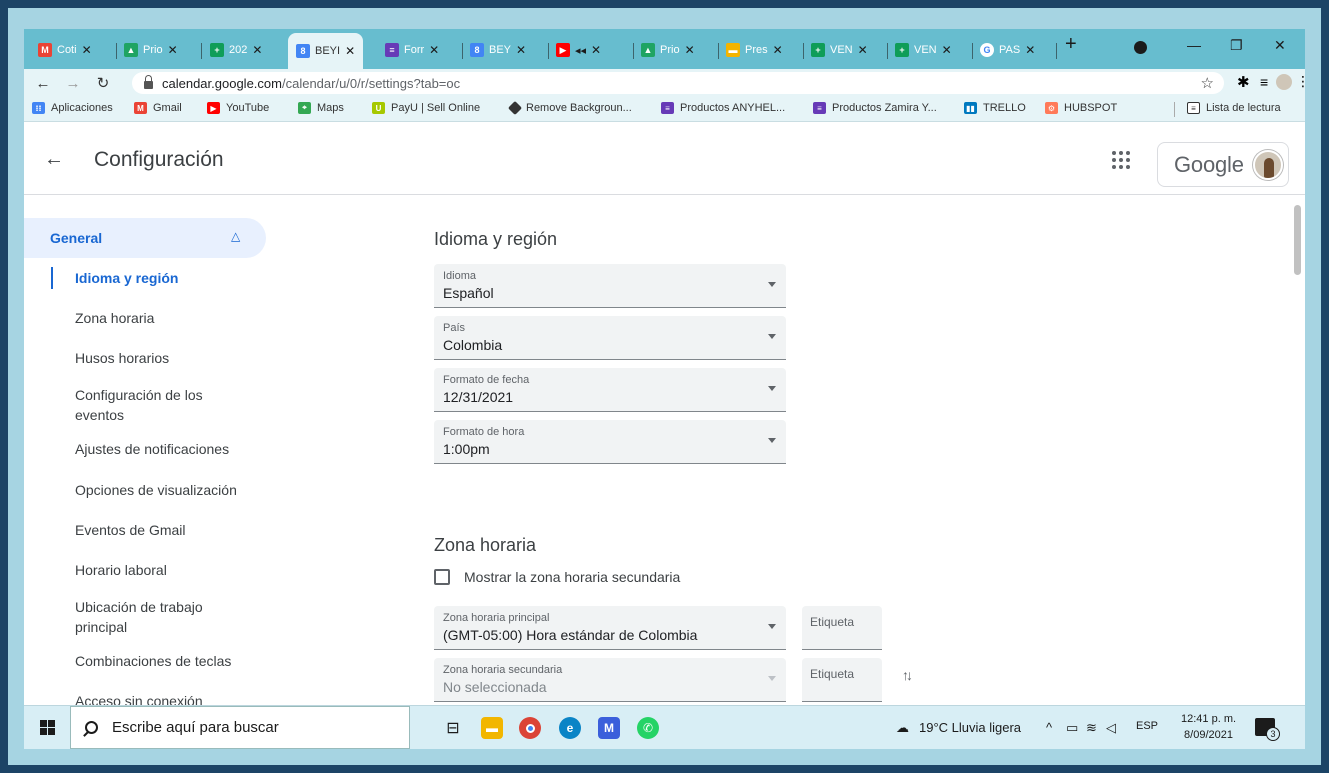 This screenshot has height=773, width=1329. Describe the element at coordinates (648, 728) in the screenshot. I see `whatsapp-icon: ✆` at that location.